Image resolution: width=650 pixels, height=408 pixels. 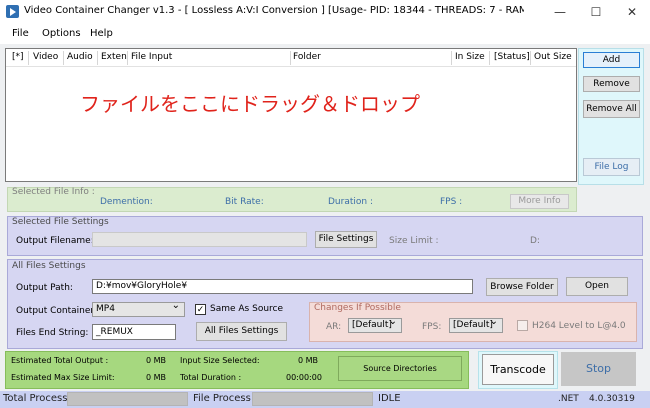 I want to click on close-button: ✕, so click(x=632, y=12).